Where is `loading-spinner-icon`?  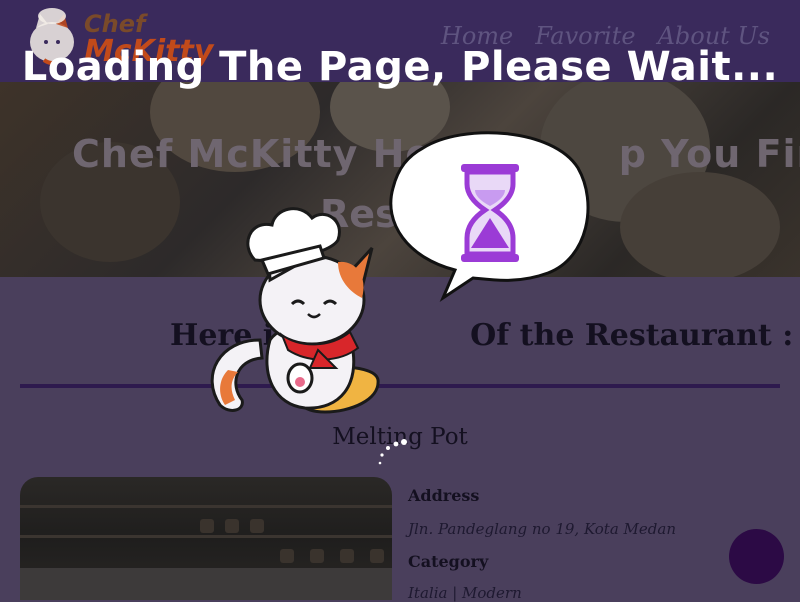
loading-spinner-icon is located at coordinates (392, 452).